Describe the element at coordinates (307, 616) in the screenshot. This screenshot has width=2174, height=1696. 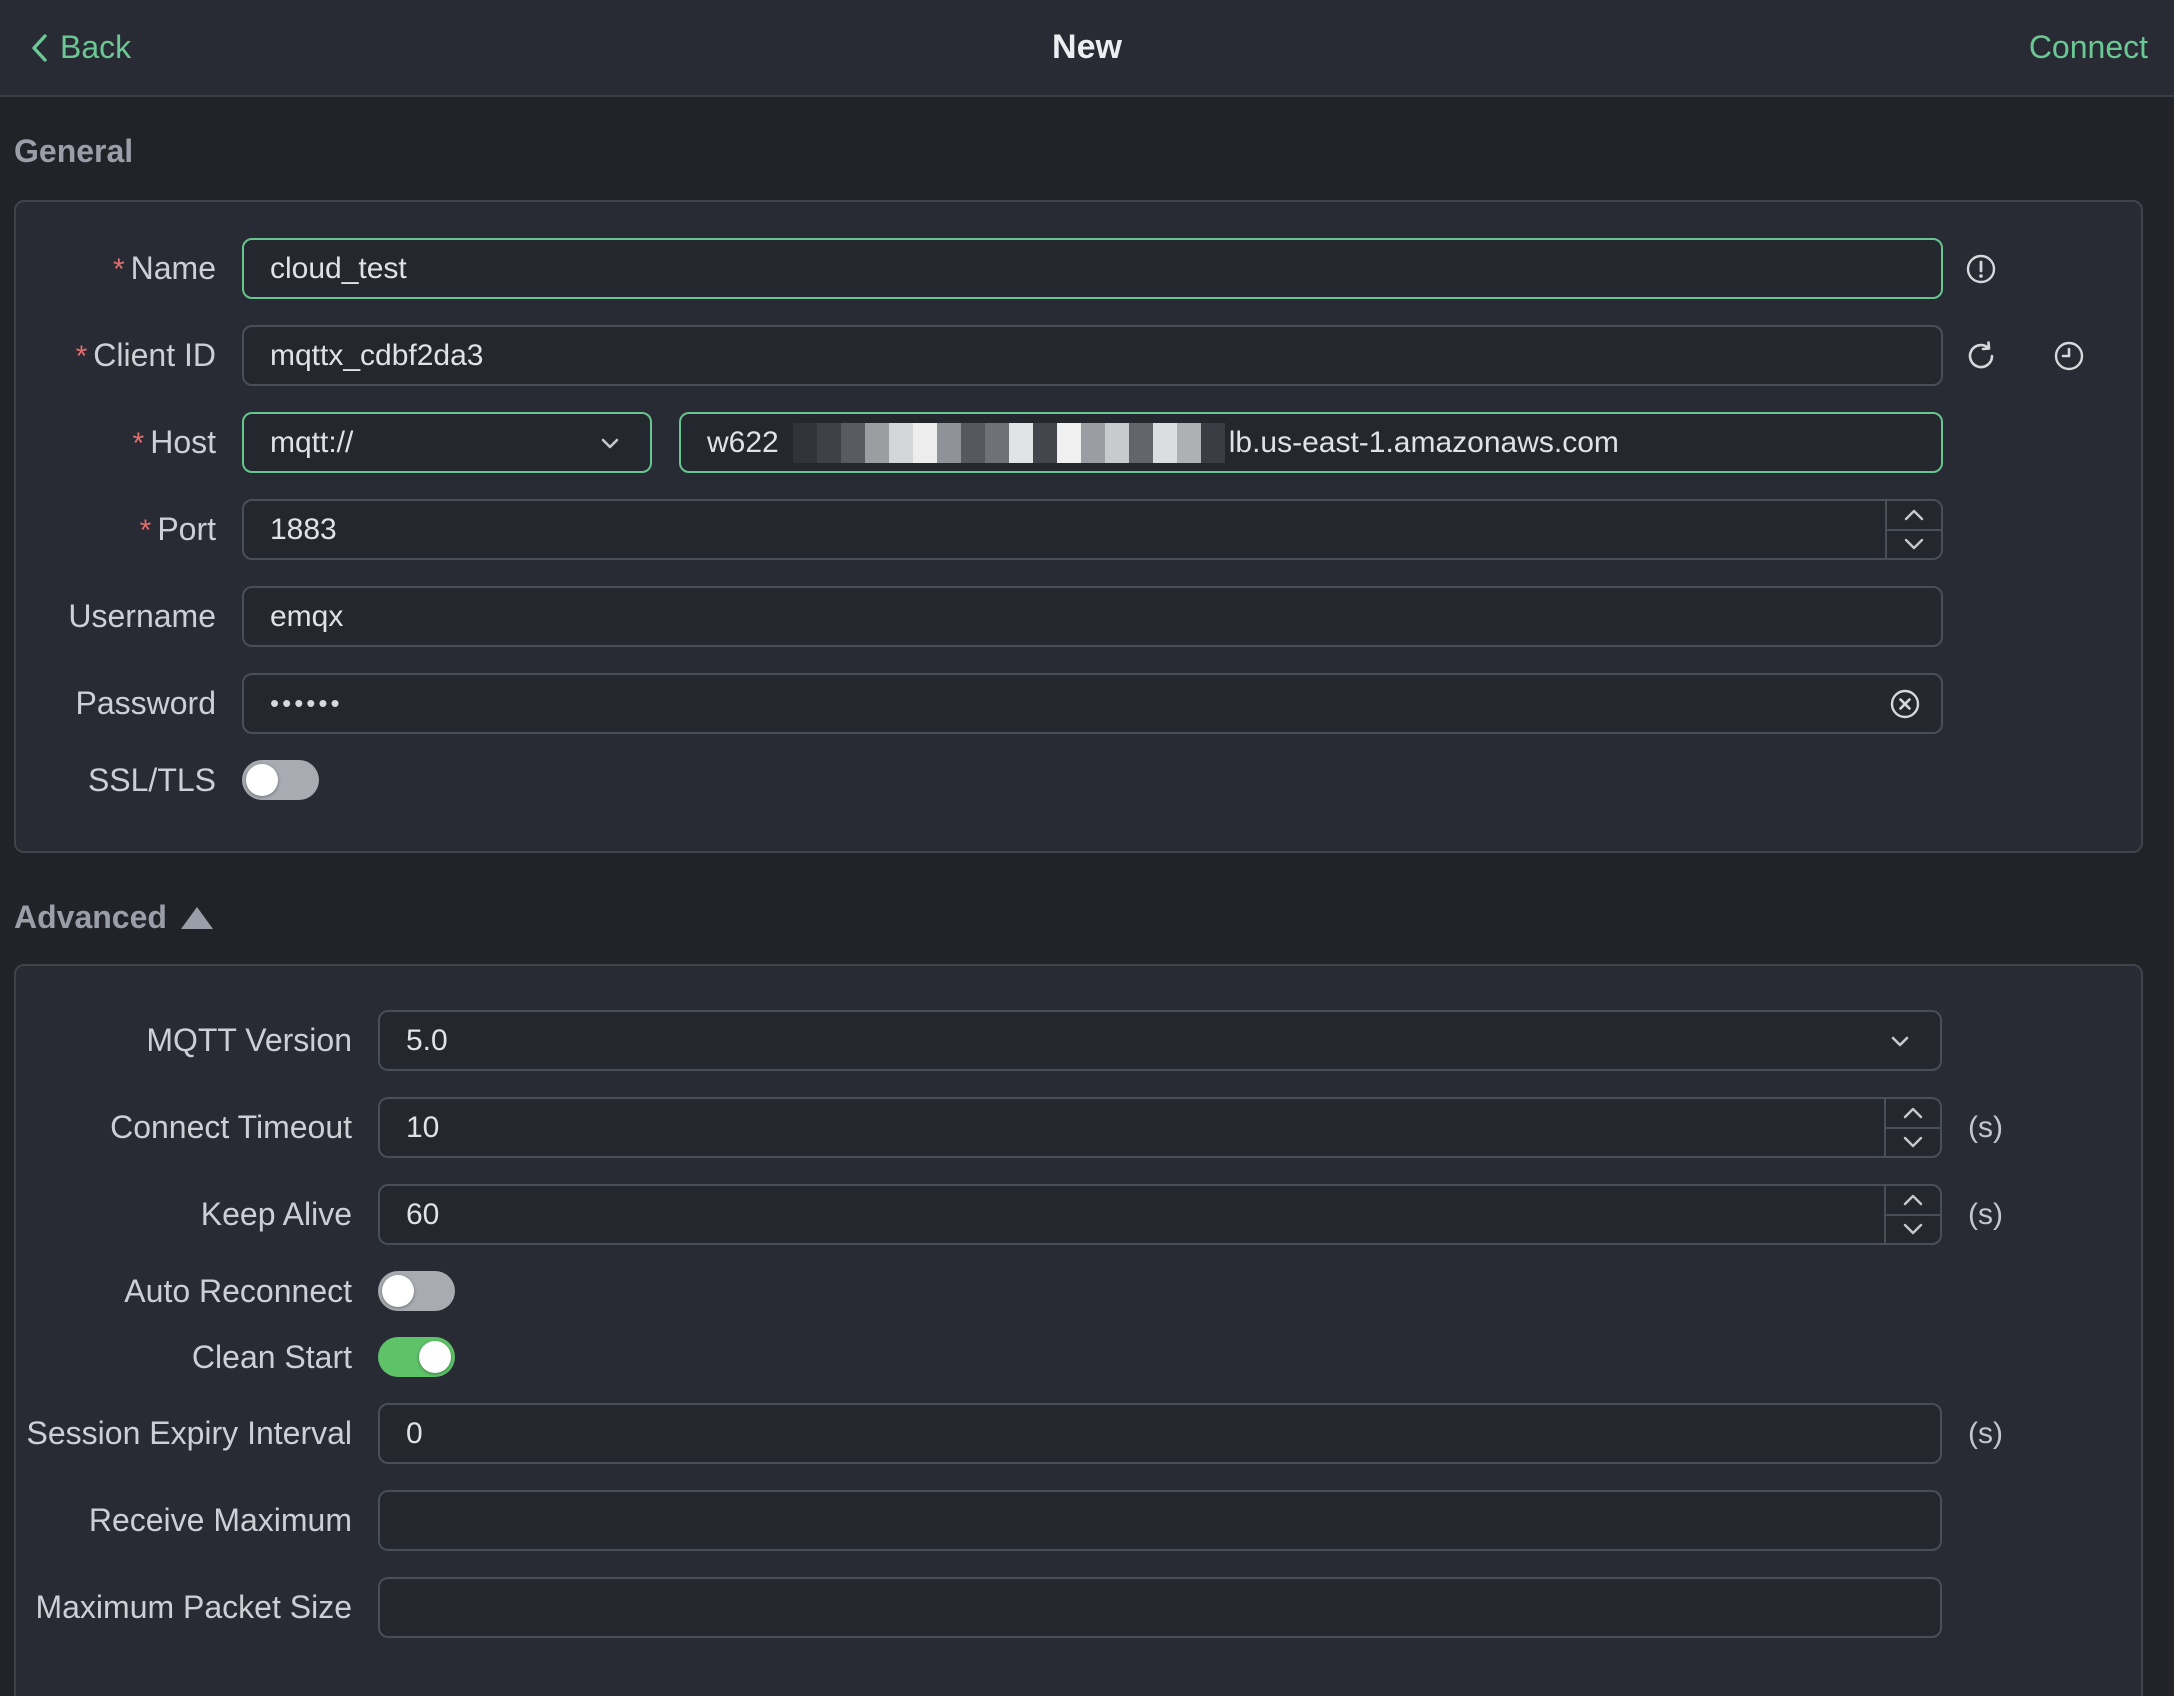
I see `username-value: emqx` at that location.